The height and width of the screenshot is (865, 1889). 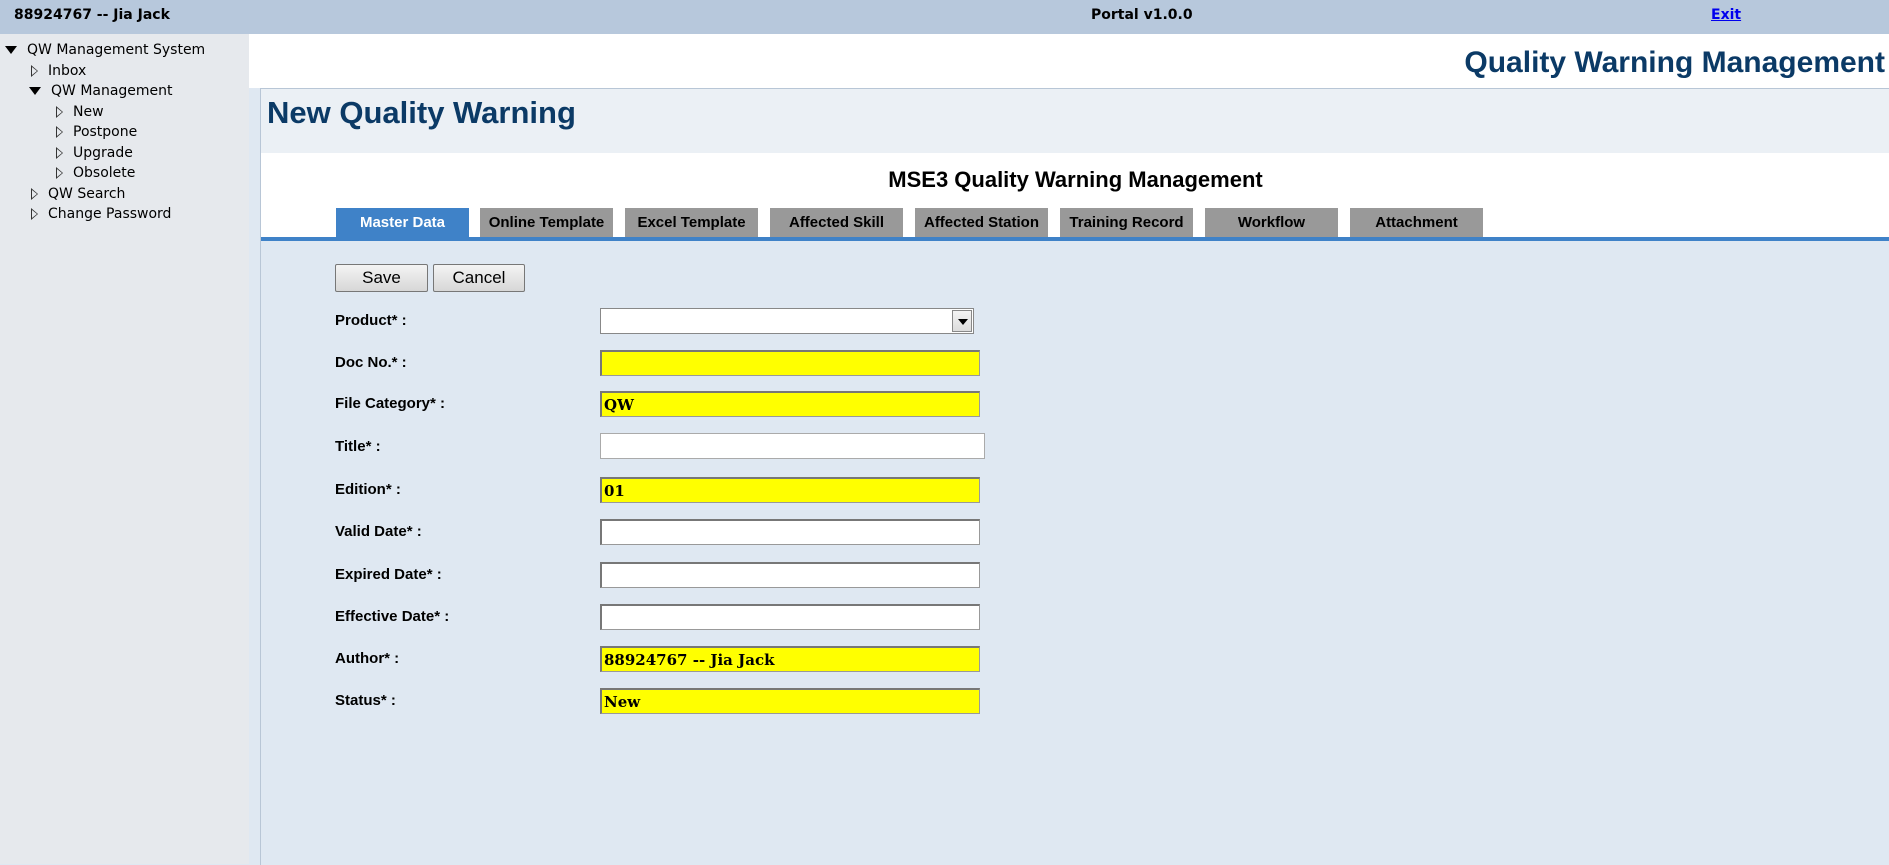 What do you see at coordinates (944, 17) in the screenshot?
I see `top-bar: 88924767 -- Jia Jack Portal v1.0.0 Exit` at bounding box center [944, 17].